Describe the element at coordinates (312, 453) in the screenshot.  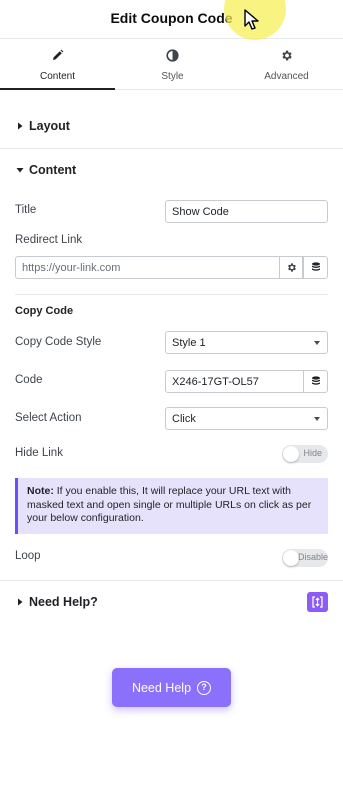
I see `hide-link-toggle-text: Hide` at that location.